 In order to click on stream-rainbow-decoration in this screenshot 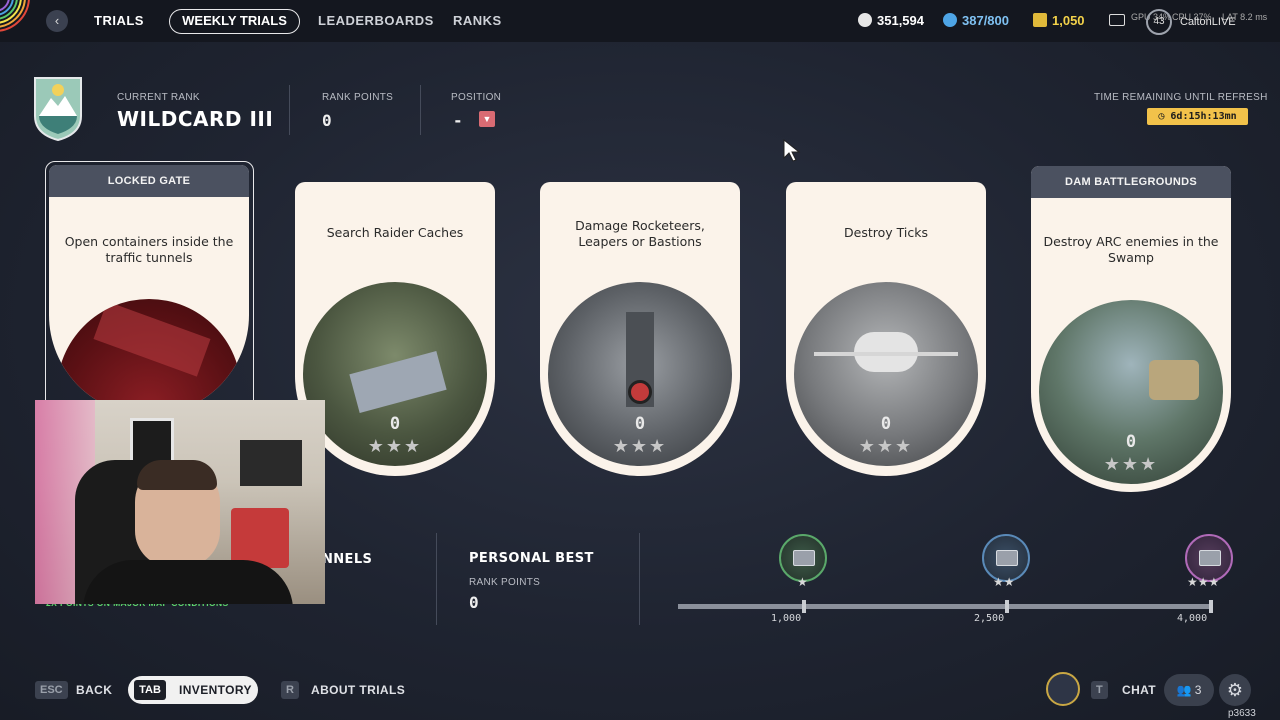, I will do `click(20, 21)`.